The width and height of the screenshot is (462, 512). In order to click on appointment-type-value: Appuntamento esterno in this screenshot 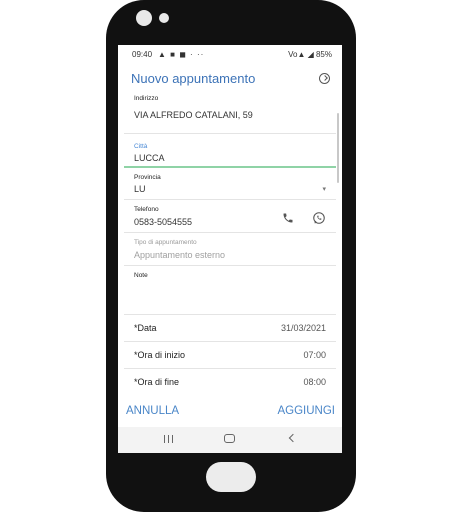, I will do `click(180, 255)`.